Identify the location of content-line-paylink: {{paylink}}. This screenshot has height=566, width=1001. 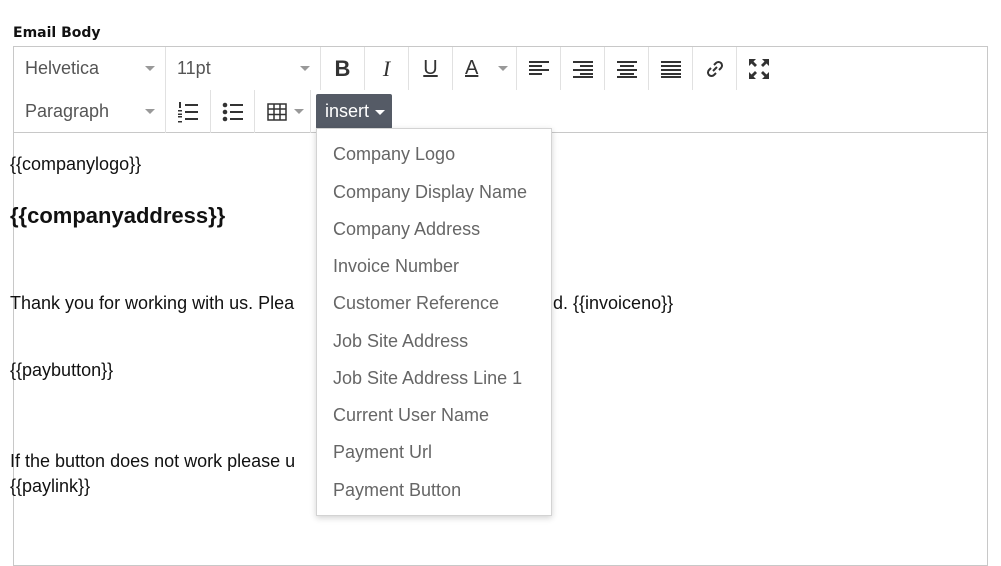
(50, 486).